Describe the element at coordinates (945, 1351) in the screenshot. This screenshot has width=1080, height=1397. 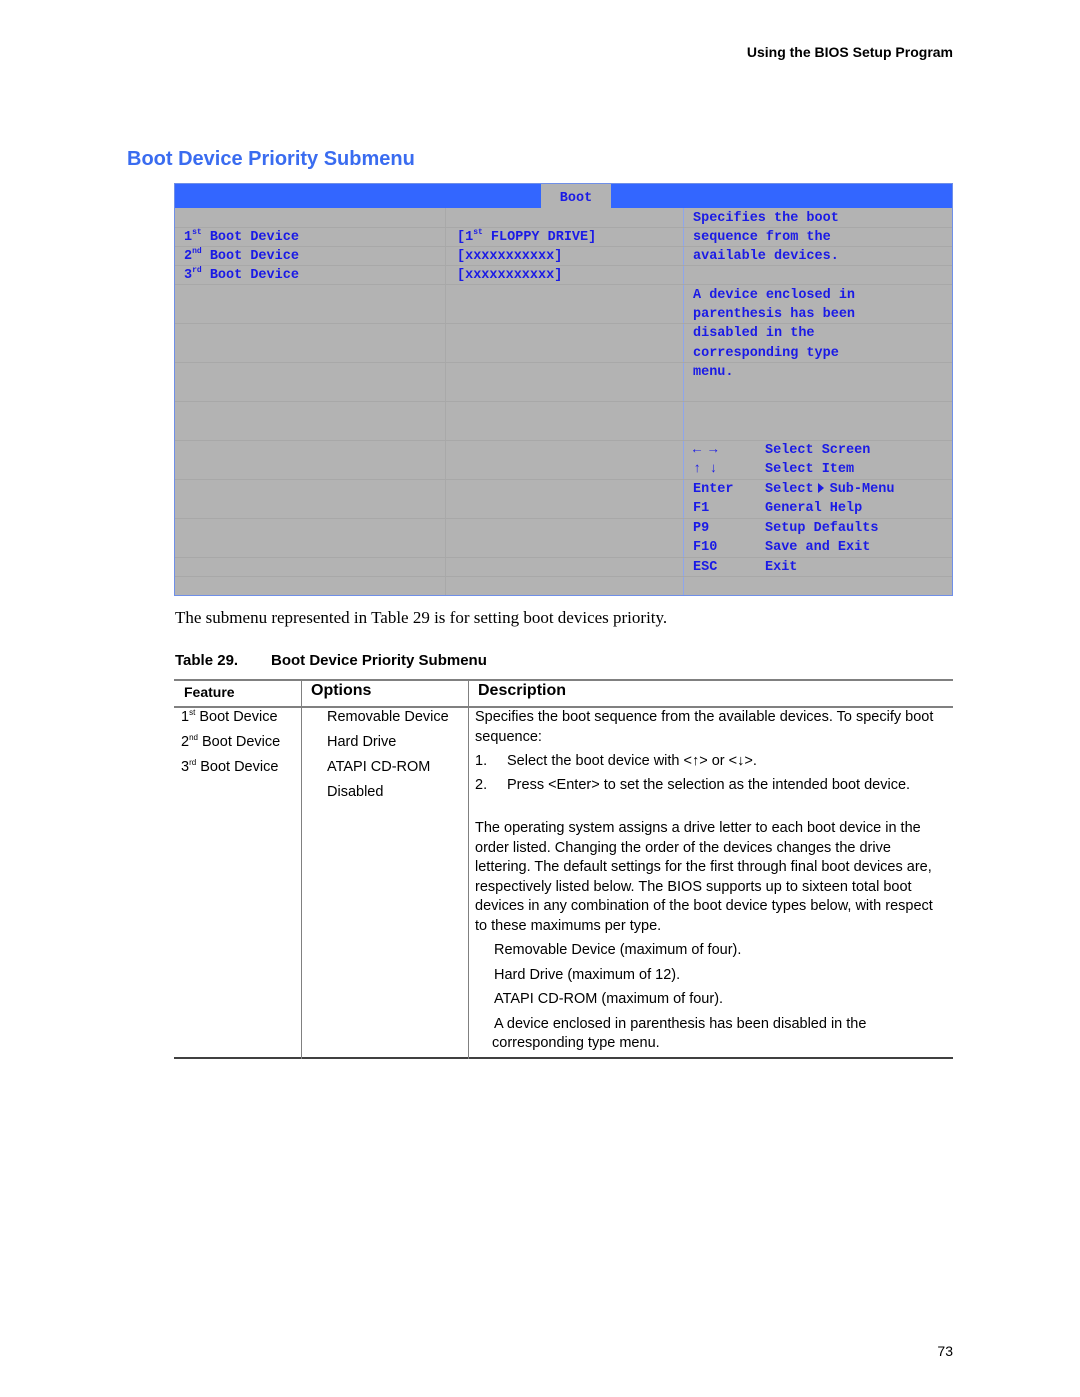
I see `page-number: 73` at that location.